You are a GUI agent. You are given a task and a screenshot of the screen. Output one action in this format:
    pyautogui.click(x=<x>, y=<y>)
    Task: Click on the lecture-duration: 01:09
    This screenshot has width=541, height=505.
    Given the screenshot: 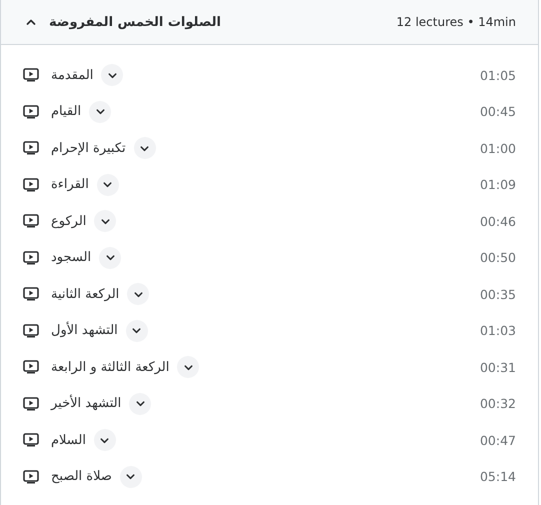 What is the action you would take?
    pyautogui.click(x=498, y=184)
    